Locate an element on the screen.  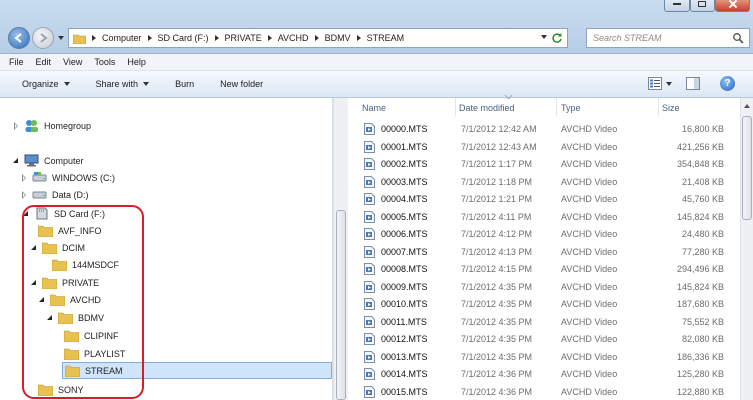
search-box: Search STREAM is located at coordinates (668, 38).